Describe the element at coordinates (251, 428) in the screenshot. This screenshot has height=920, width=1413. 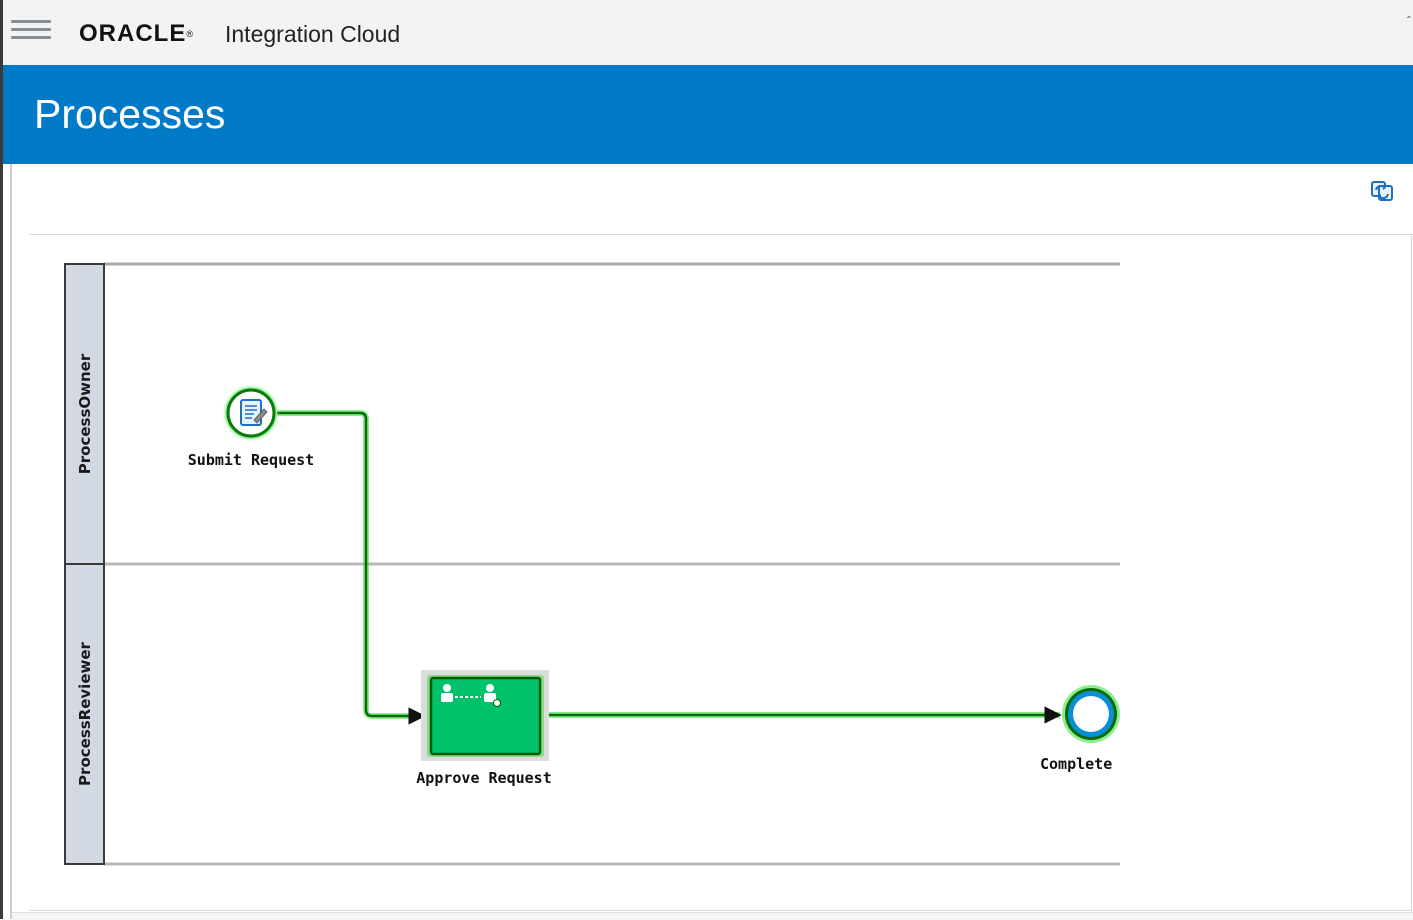
I see `start-event-submit-request: Submit Request` at that location.